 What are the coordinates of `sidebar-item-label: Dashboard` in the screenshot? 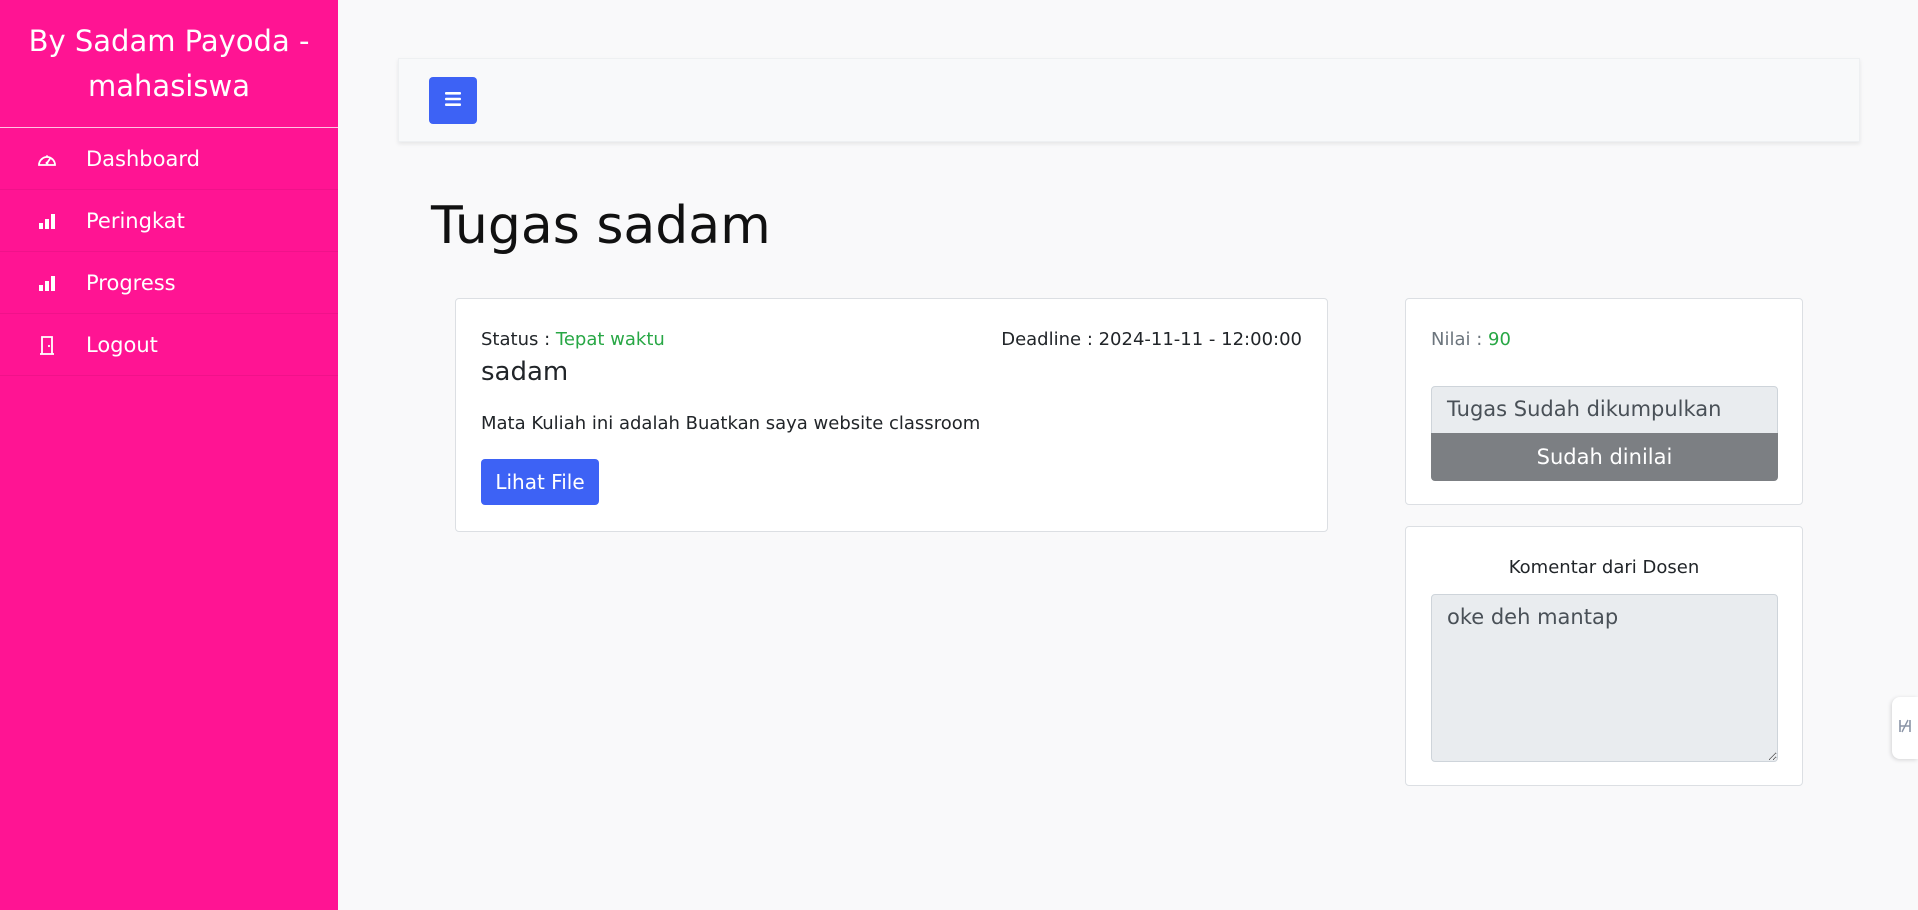 It's located at (143, 158).